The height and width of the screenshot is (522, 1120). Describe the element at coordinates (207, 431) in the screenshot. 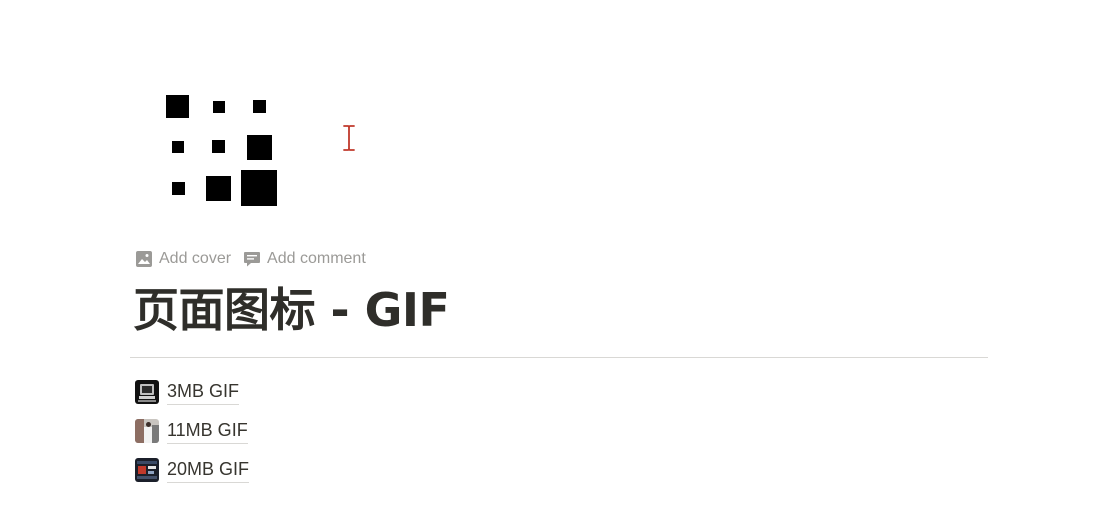

I see `page-link-label: 11MB GIF` at that location.